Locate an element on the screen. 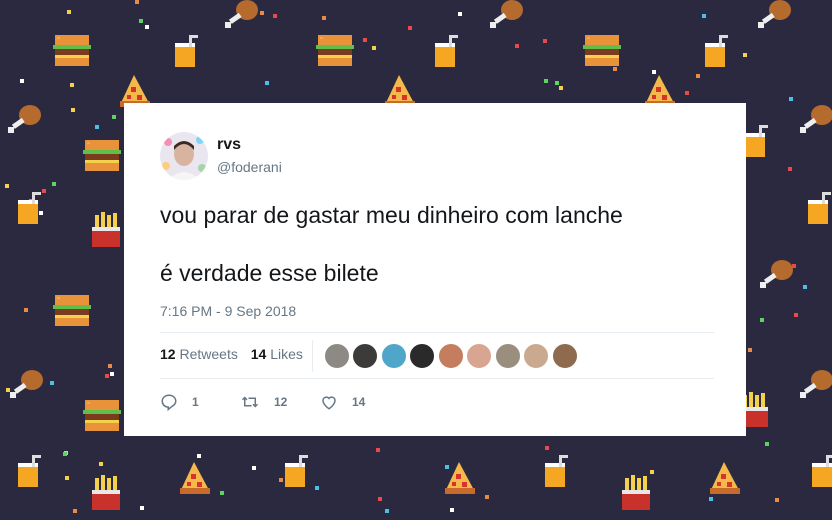  like-icon is located at coordinates (329, 403).